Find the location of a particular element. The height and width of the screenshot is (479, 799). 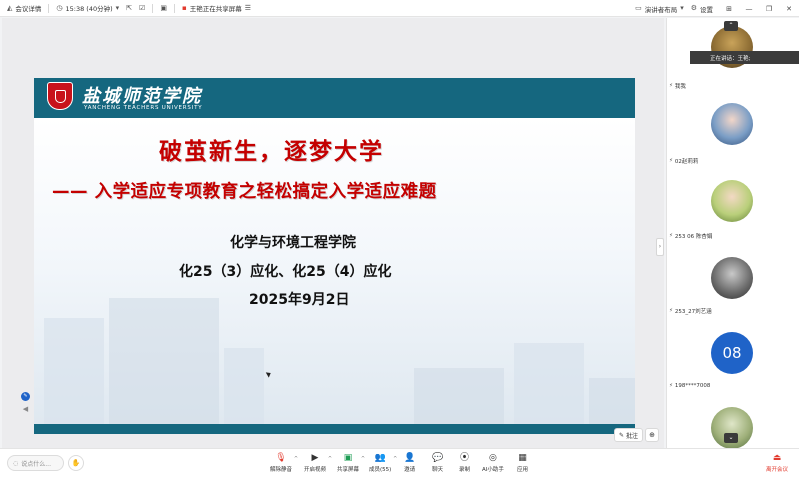

apps-button: ▦ 应用 is located at coordinates (522, 465).